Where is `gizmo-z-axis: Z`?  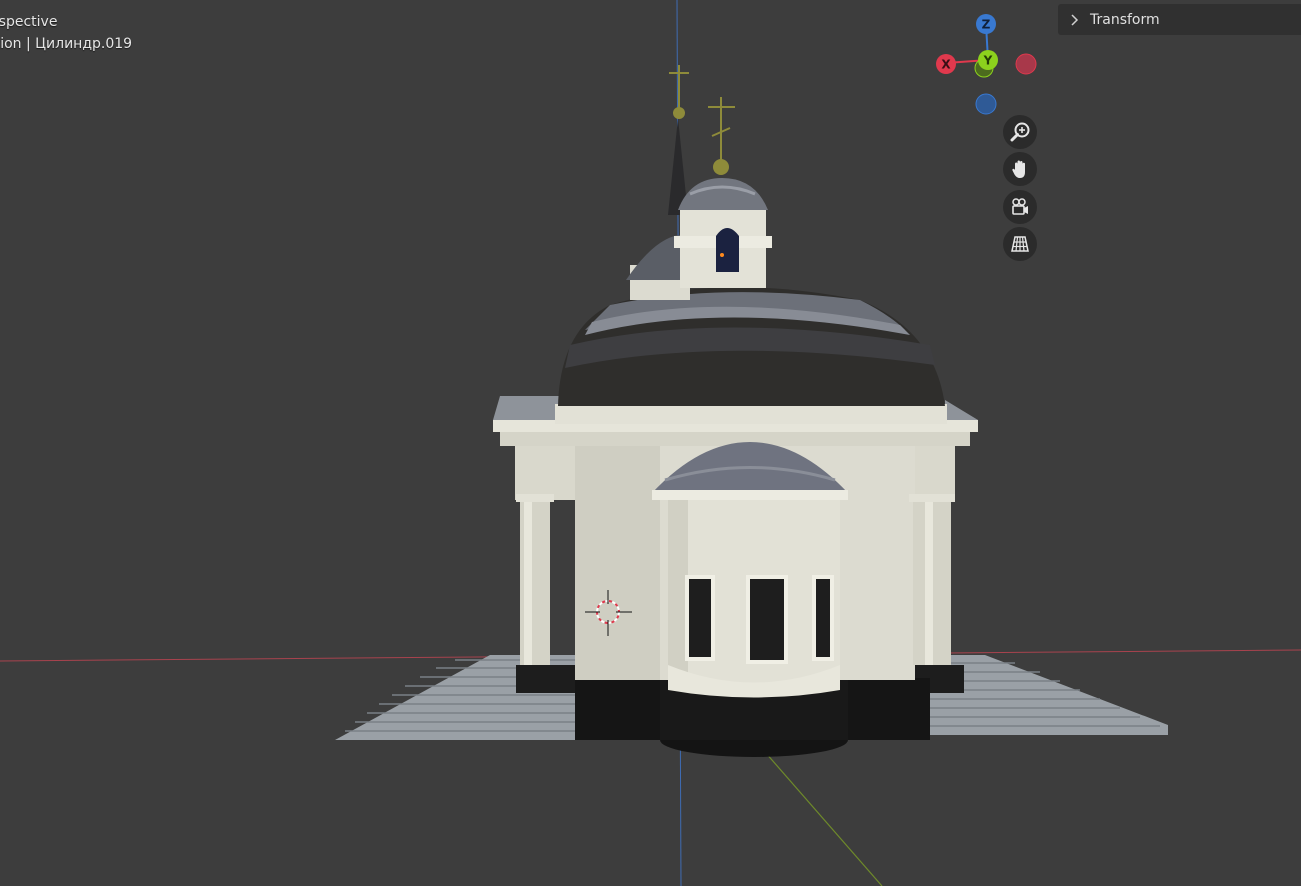 gizmo-z-axis: Z is located at coordinates (986, 24).